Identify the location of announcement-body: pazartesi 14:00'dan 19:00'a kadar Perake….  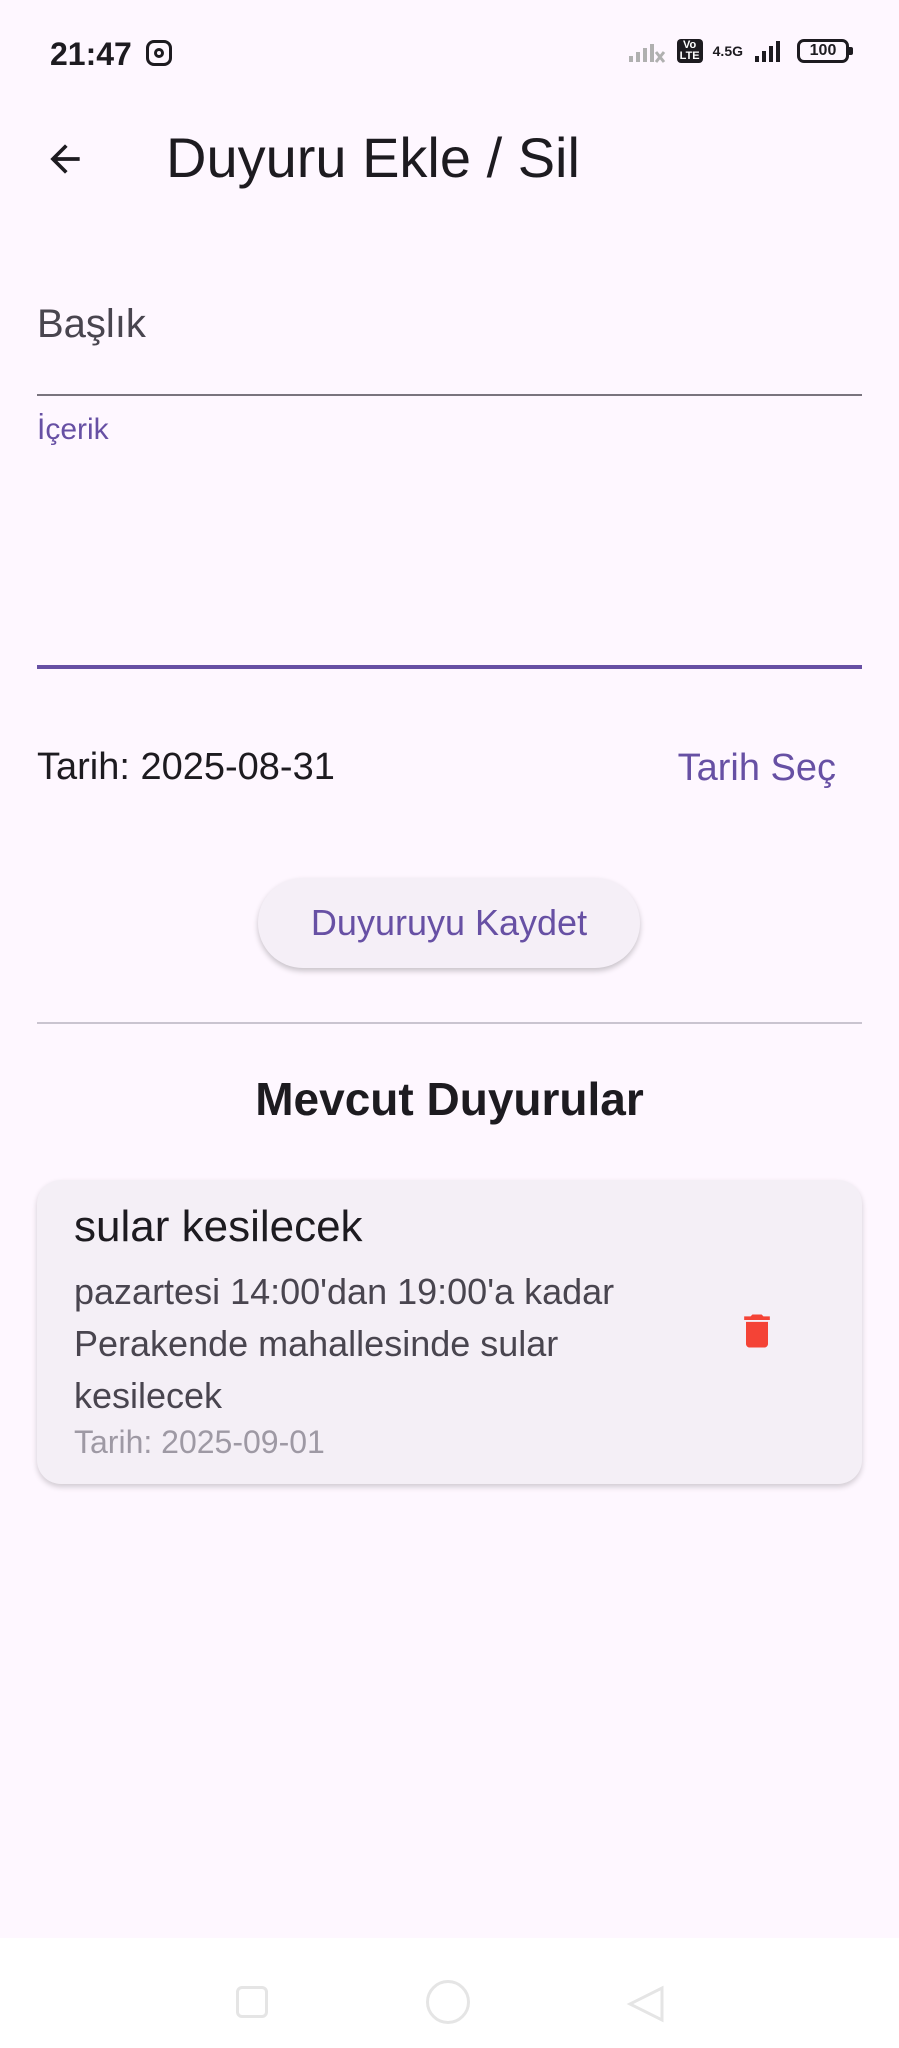
(344, 1343).